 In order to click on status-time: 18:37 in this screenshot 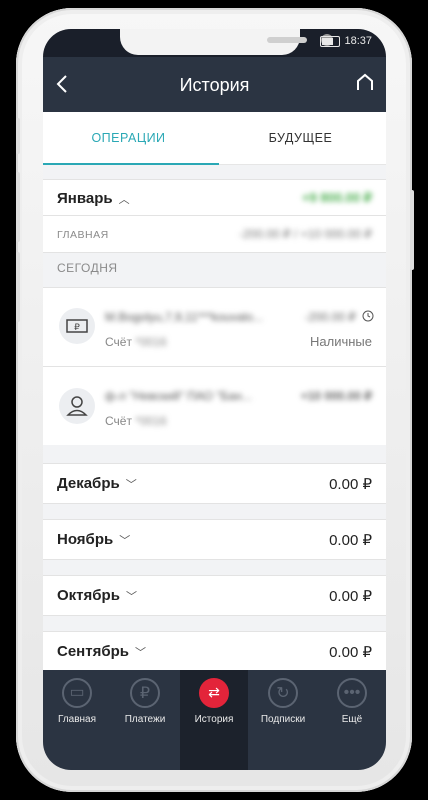, I will do `click(358, 41)`.